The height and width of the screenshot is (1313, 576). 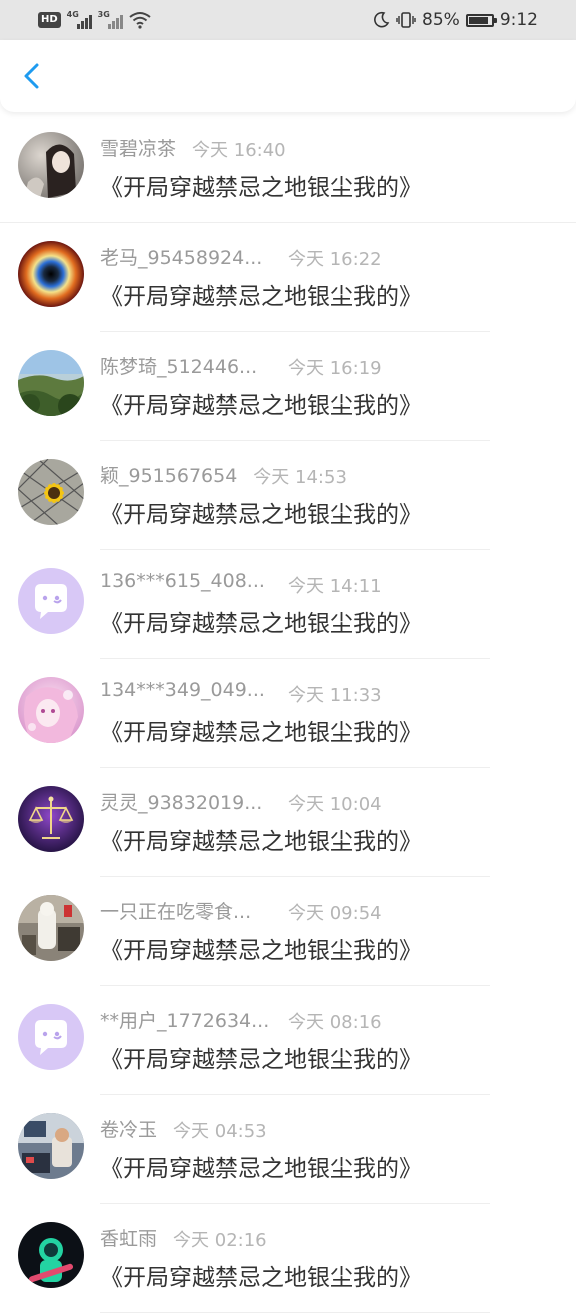 I want to click on message-time: 今天 04:53, so click(x=220, y=1131).